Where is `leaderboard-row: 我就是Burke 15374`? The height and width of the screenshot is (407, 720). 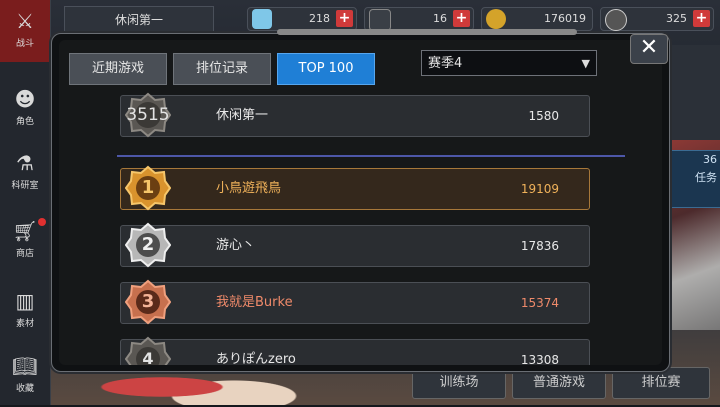 leaderboard-row: 我就是Burke 15374 is located at coordinates (355, 303).